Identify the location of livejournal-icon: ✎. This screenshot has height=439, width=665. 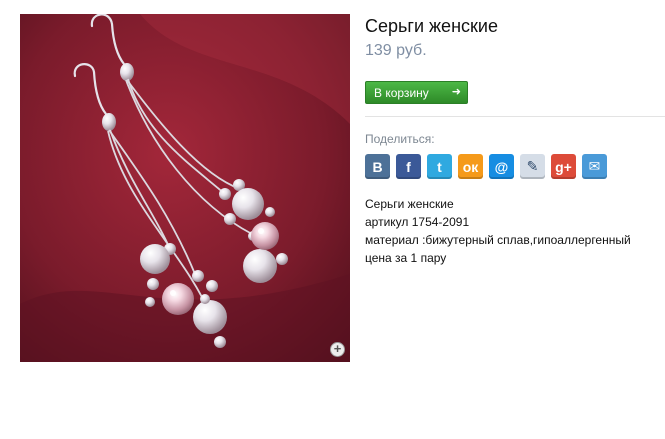
(532, 166).